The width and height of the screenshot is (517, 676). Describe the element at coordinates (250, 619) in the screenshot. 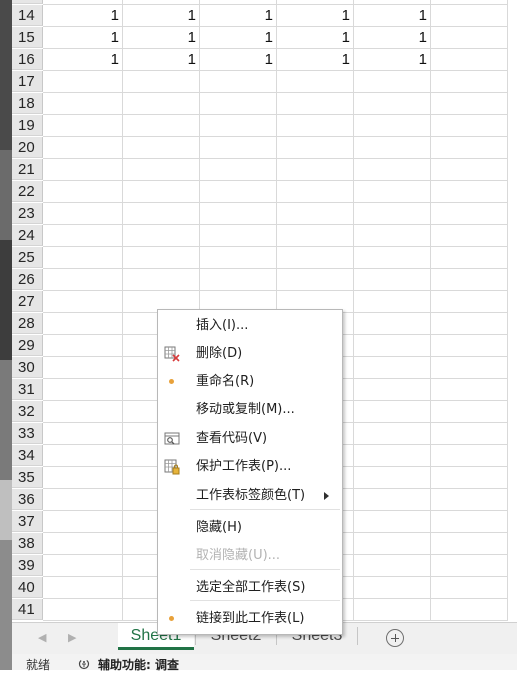

I see `menu-item: 链接到此工作表(L)` at that location.